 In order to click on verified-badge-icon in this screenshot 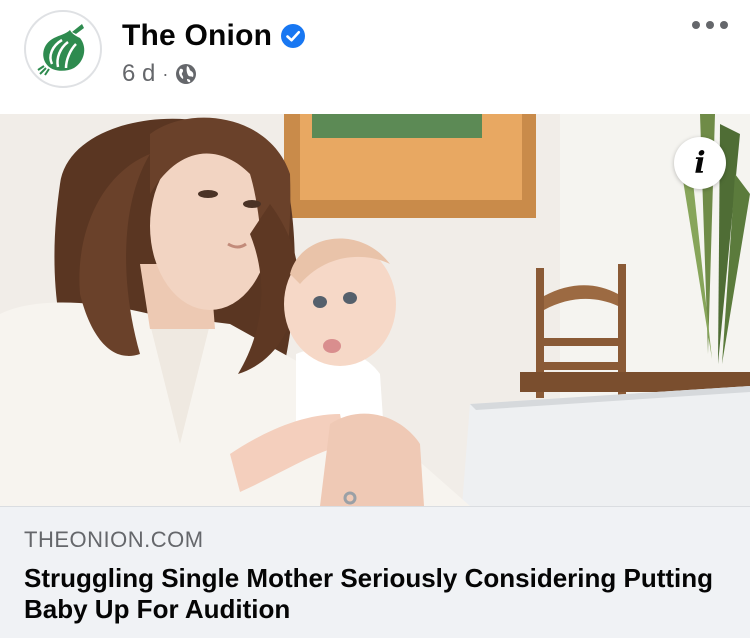, I will do `click(293, 36)`.